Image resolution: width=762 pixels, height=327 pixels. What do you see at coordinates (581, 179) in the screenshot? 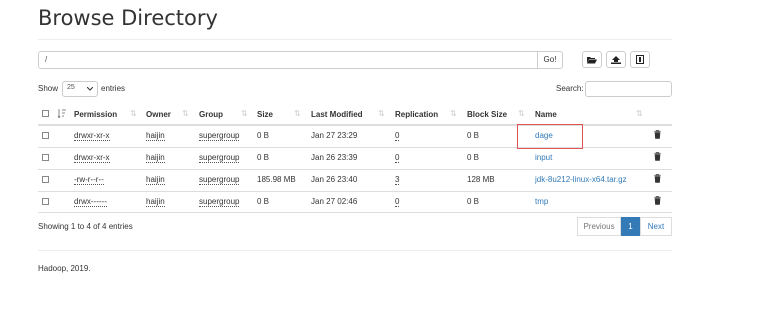
I see `name-link: jdk-8u212-linux-x64.tar.gz` at bounding box center [581, 179].